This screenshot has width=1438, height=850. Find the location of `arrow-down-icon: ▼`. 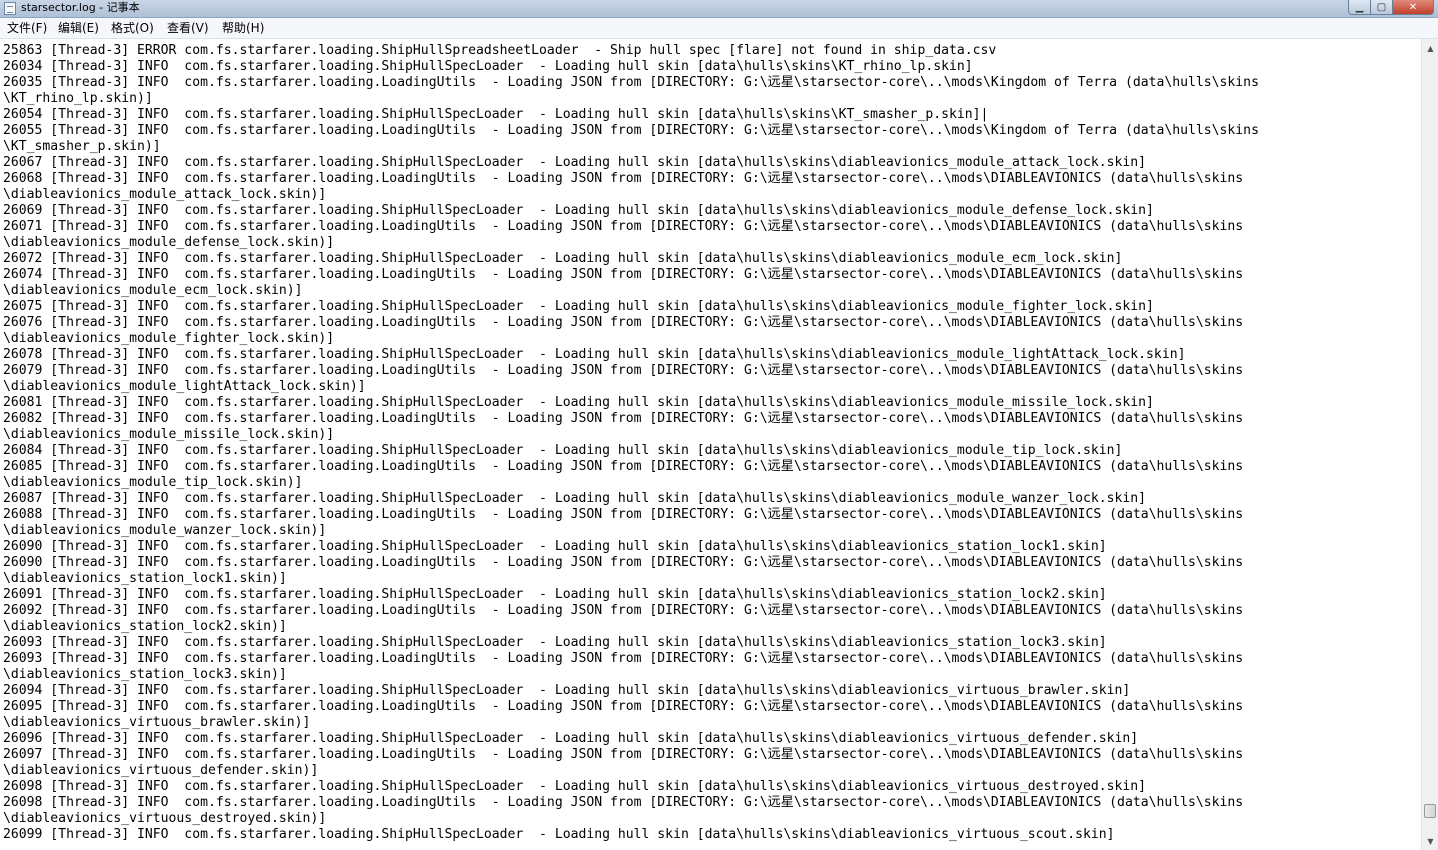

arrow-down-icon: ▼ is located at coordinates (1430, 841).